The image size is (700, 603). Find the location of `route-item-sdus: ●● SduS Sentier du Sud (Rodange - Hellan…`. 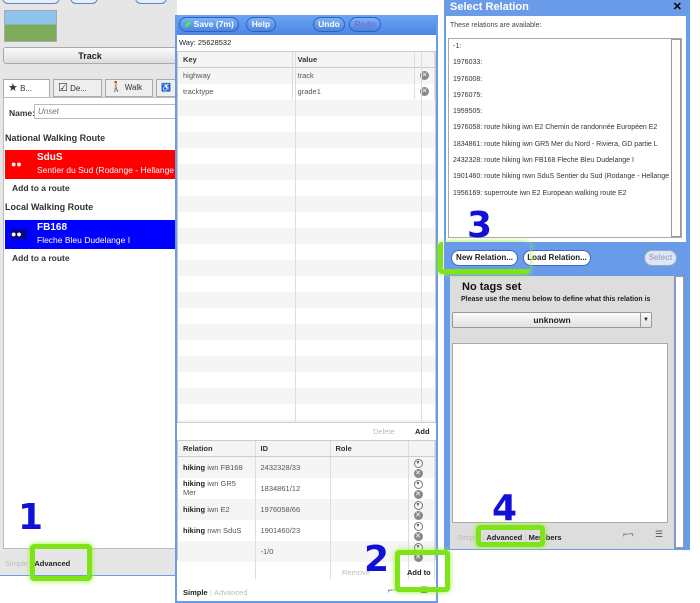

route-item-sdus: ●● SduS Sentier du Sud (Rodange - Hellan… is located at coordinates (91, 164).